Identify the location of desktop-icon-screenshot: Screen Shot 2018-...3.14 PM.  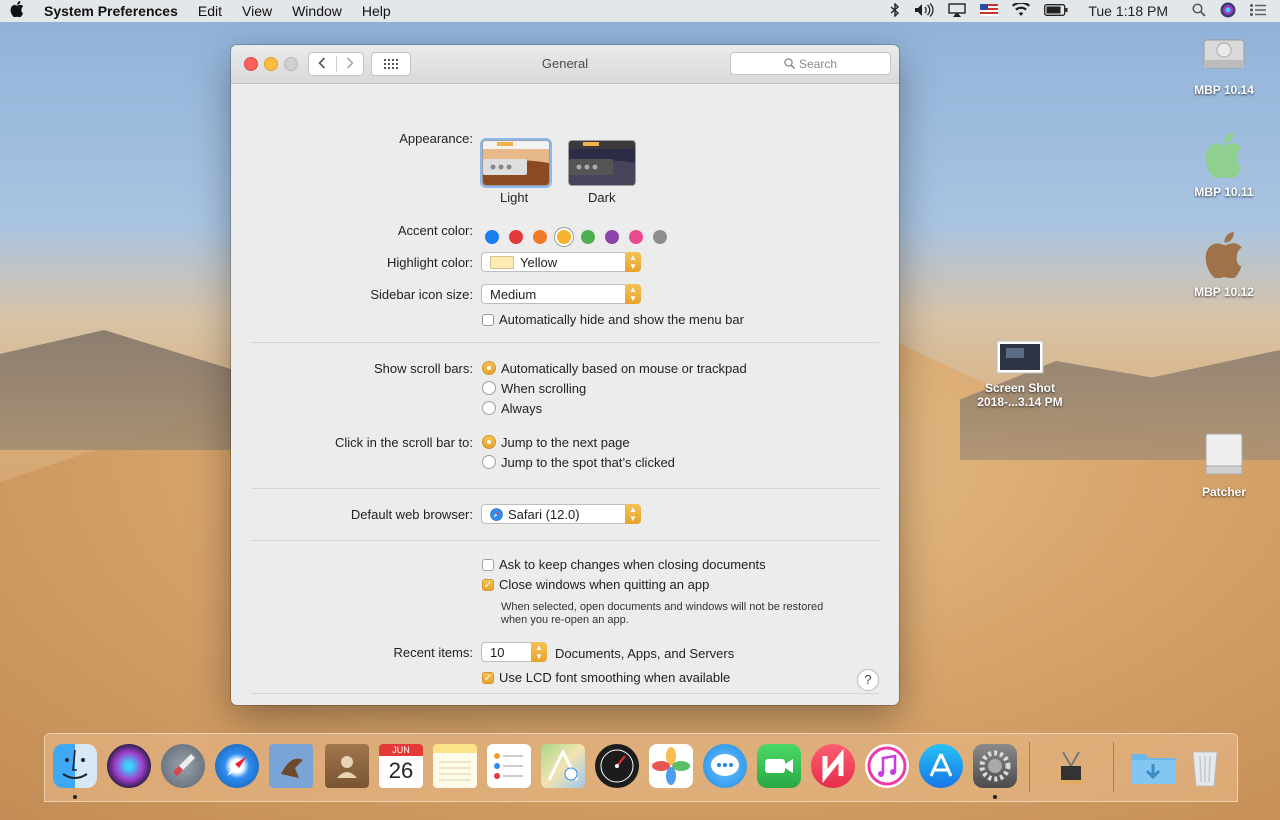
(1020, 374).